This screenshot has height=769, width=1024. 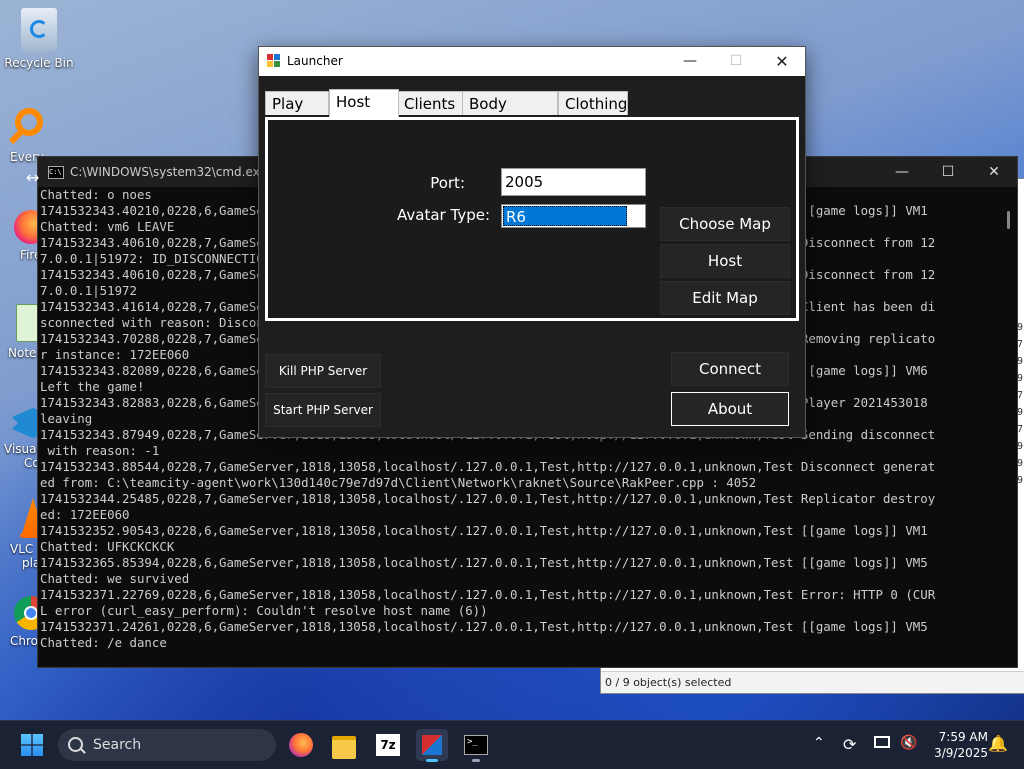 What do you see at coordinates (323, 371) in the screenshot?
I see `kill-php-server-button: Kill PHP Server` at bounding box center [323, 371].